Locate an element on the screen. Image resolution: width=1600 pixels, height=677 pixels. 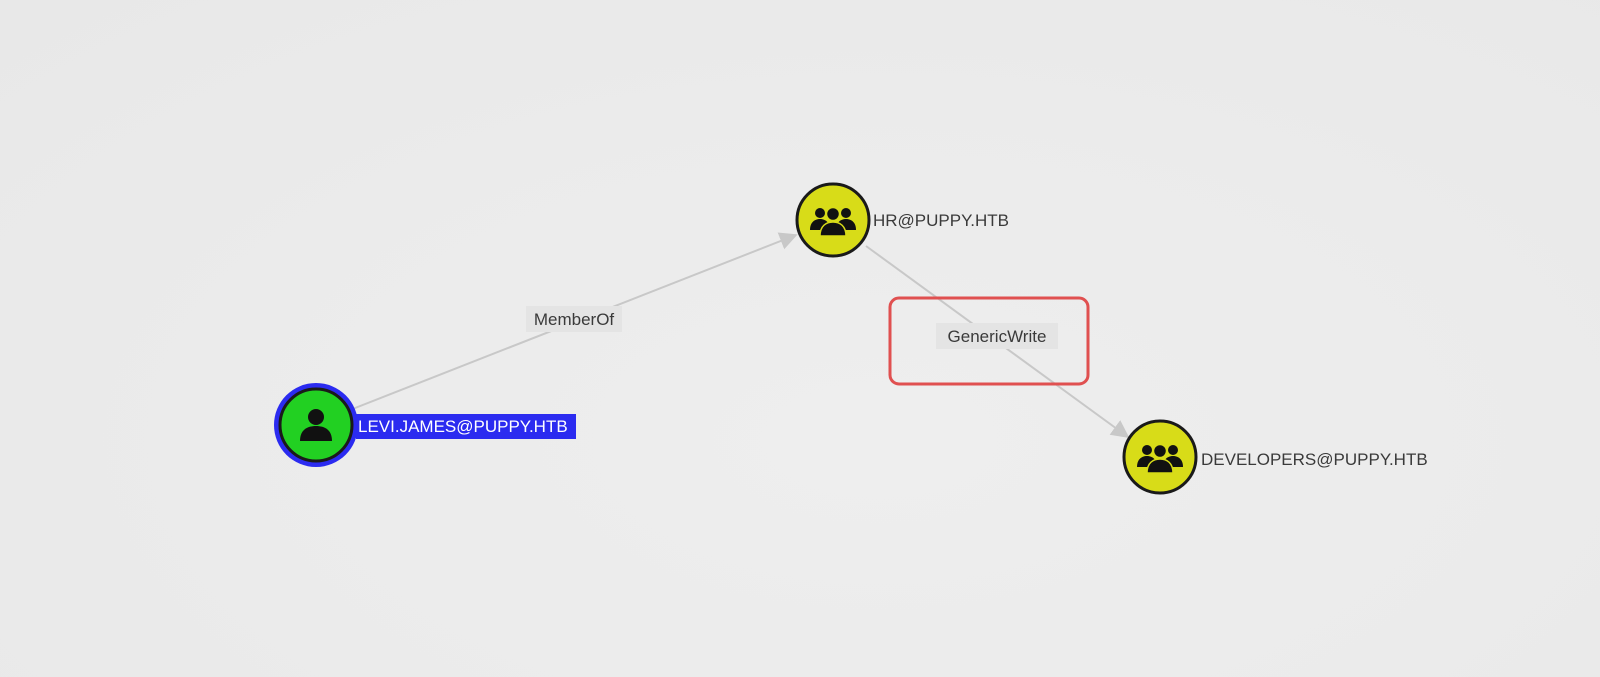
node-label-developers: DEVELOPERS@PUPPY.HTB is located at coordinates (1314, 459).